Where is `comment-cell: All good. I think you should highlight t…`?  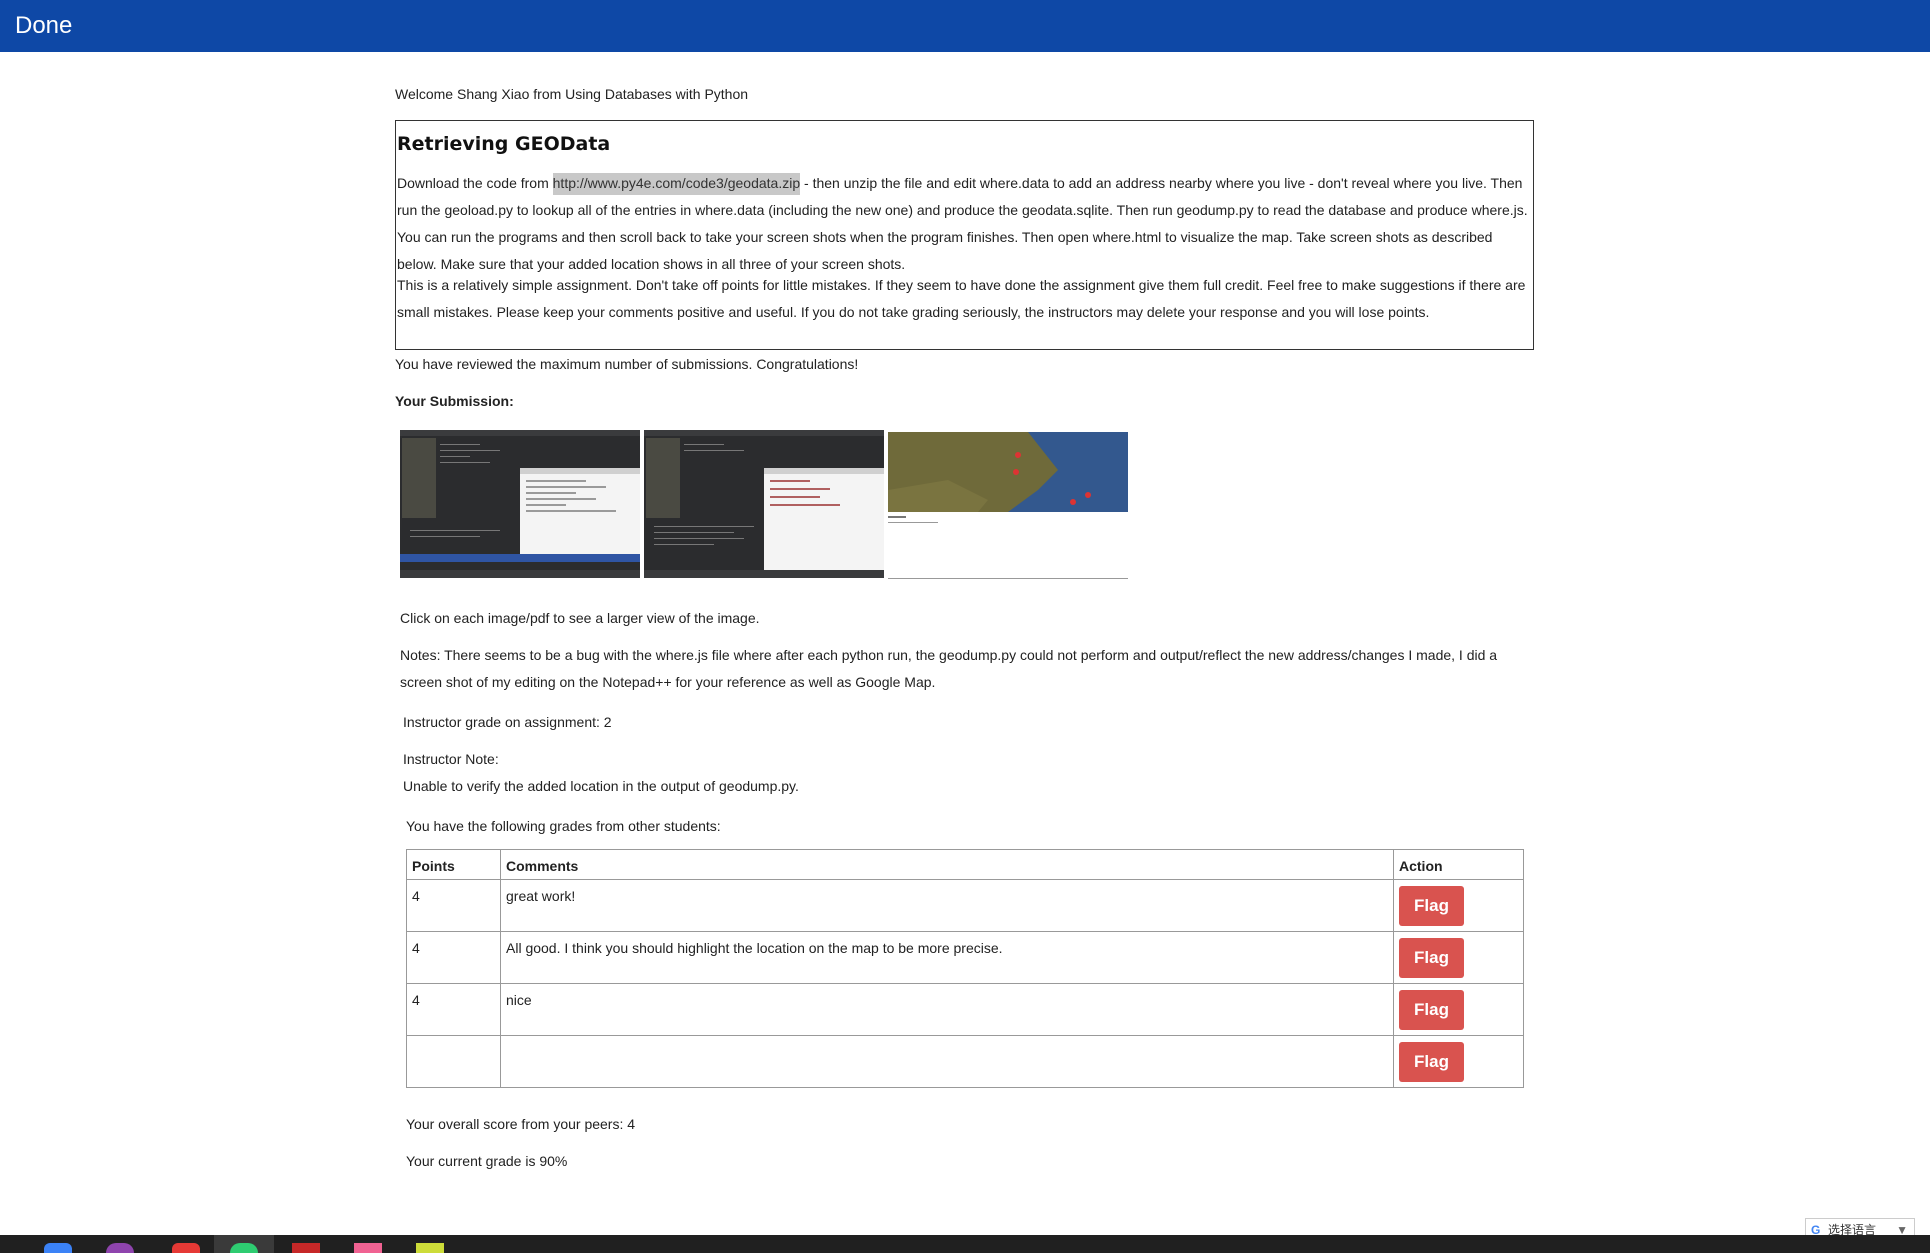 comment-cell: All good. I think you should highlight t… is located at coordinates (947, 957).